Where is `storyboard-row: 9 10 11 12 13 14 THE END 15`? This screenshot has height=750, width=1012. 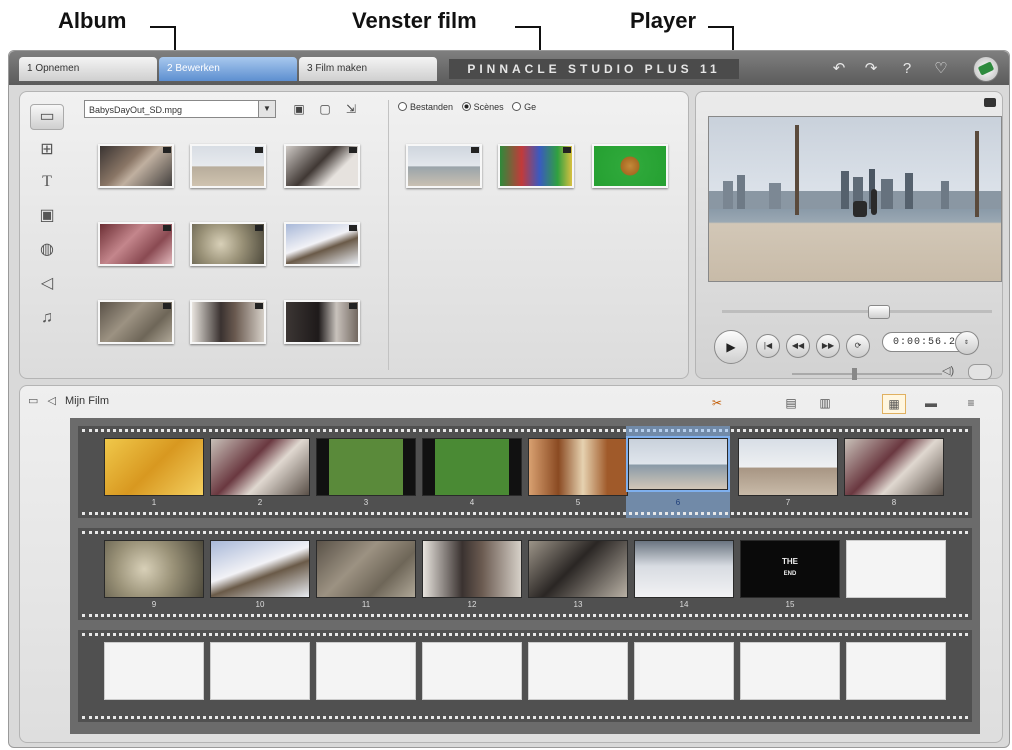 storyboard-row: 9 10 11 12 13 14 THE END 15 is located at coordinates (525, 574).